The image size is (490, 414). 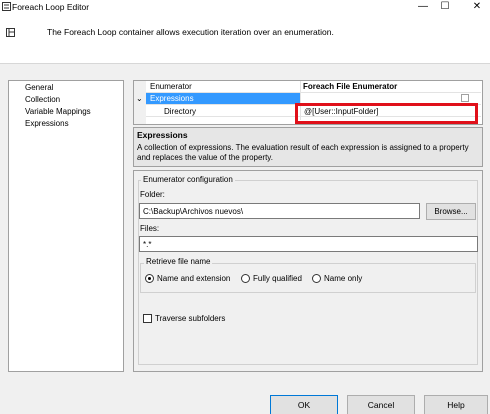 What do you see at coordinates (350, 86) in the screenshot?
I see `property-value: Foreach File Enumerator` at bounding box center [350, 86].